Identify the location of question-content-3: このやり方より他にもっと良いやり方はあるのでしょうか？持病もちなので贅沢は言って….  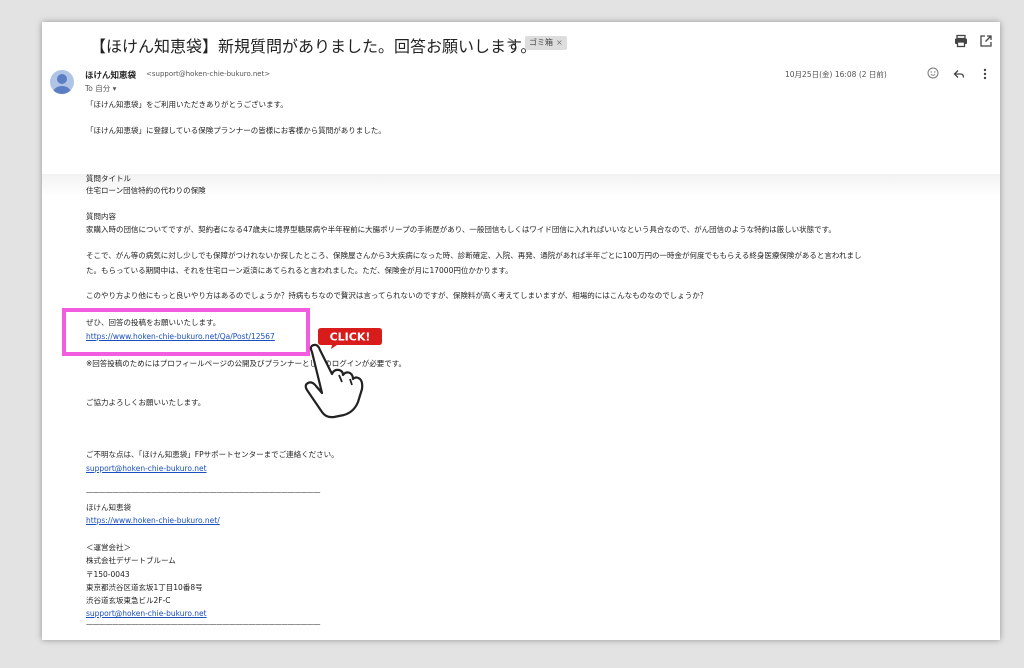
(397, 295).